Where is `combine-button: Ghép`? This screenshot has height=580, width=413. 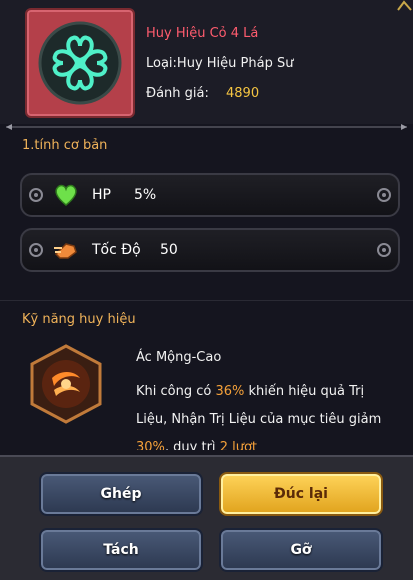
combine-button: Ghép is located at coordinates (121, 494).